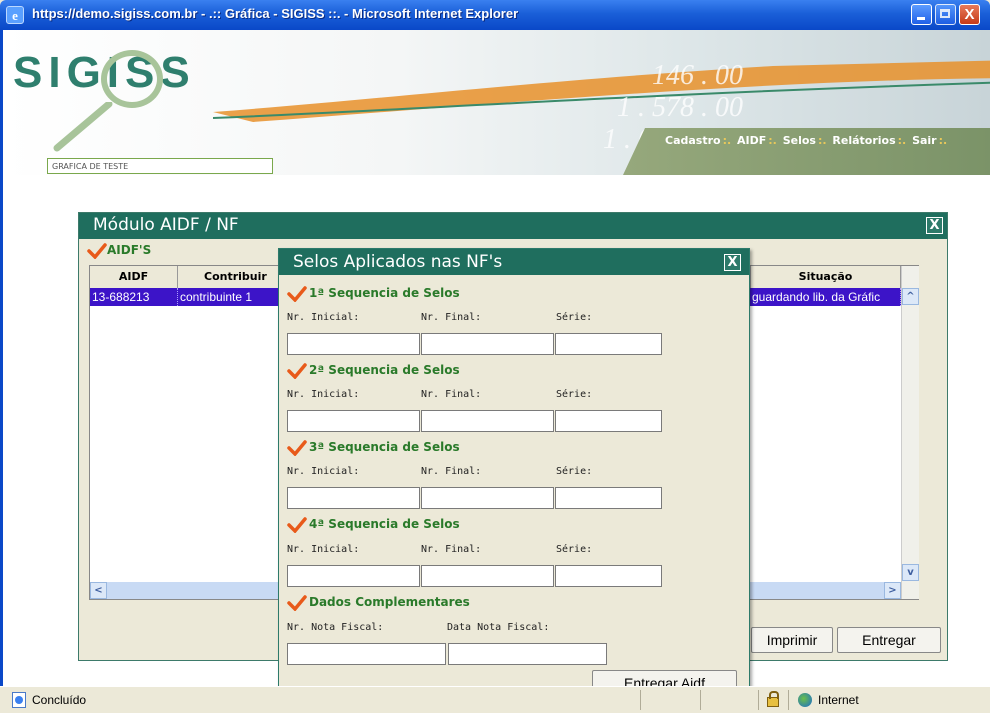 This screenshot has height=713, width=990. Describe the element at coordinates (863, 140) in the screenshot. I see `nav-relatorios: Relátorios` at that location.